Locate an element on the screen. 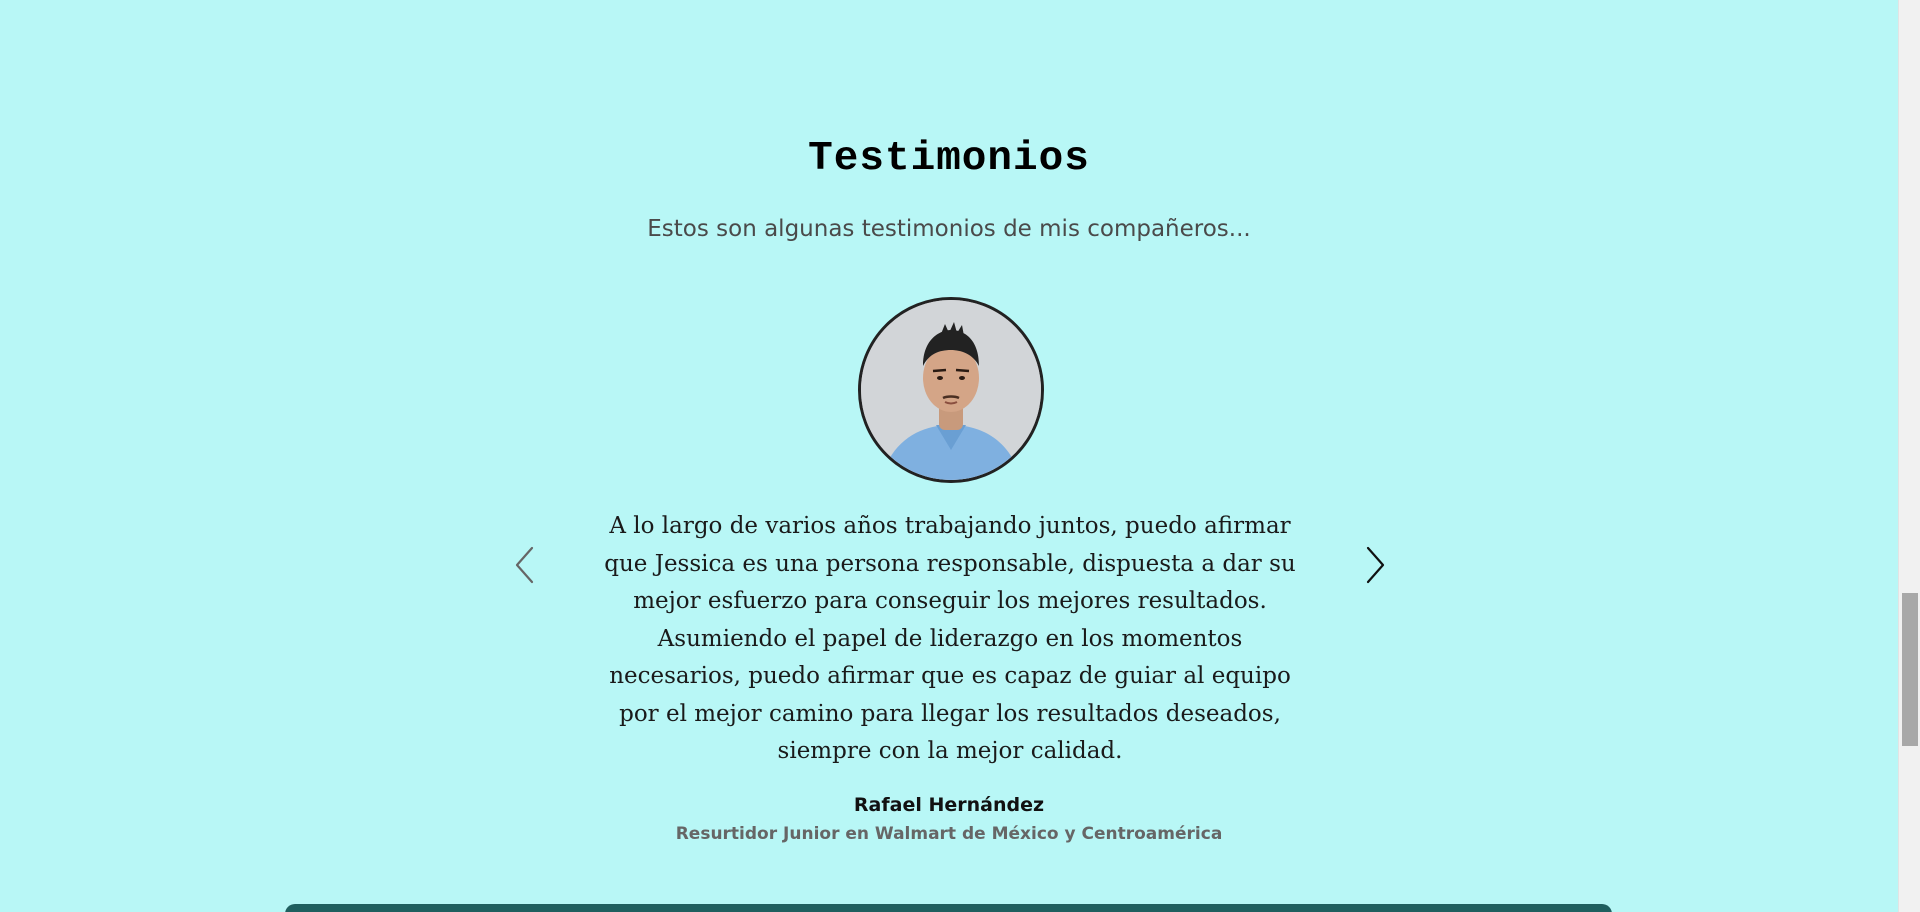 Image resolution: width=1920 pixels, height=912 pixels. section-title: Testimonios is located at coordinates (949, 159).